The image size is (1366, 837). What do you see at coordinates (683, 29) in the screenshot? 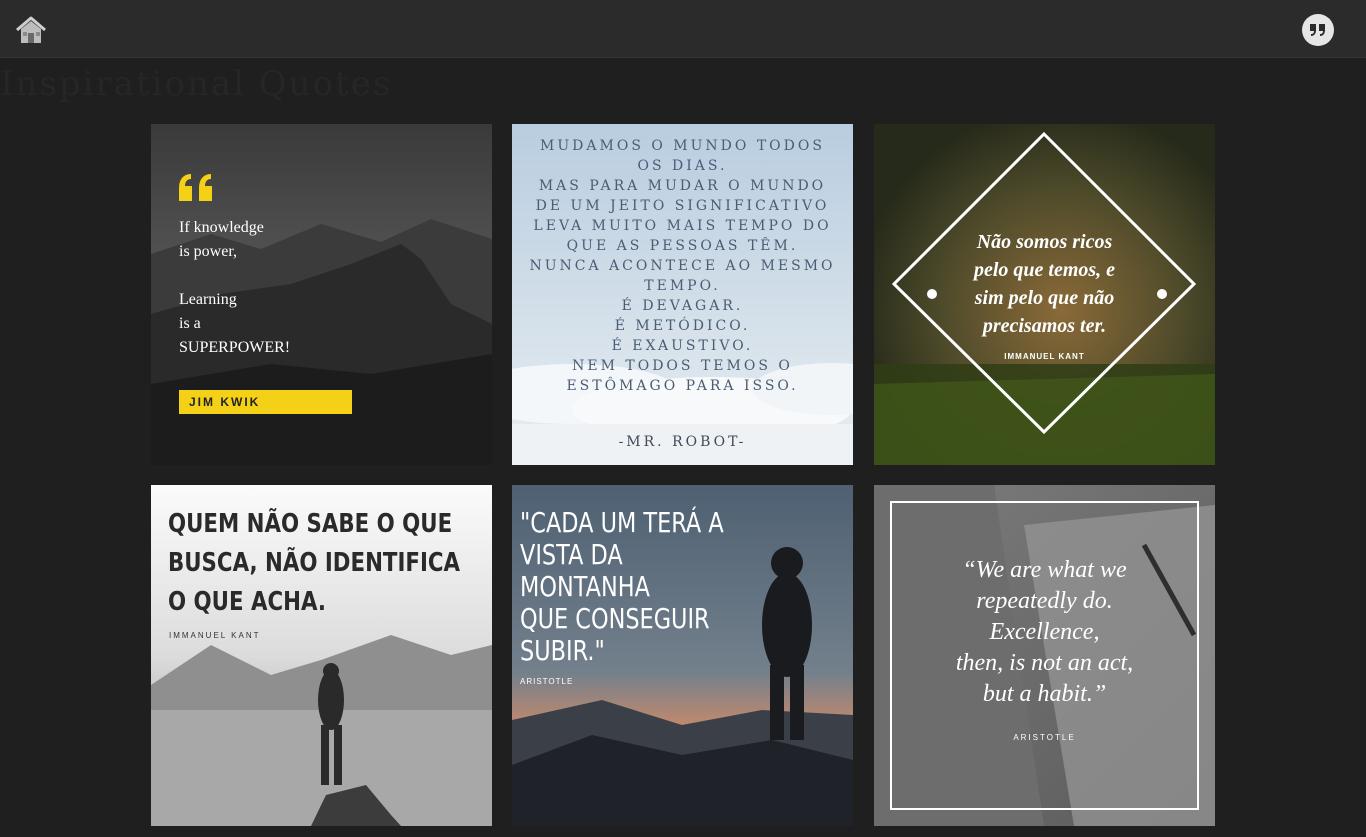
I see `top-bar` at bounding box center [683, 29].